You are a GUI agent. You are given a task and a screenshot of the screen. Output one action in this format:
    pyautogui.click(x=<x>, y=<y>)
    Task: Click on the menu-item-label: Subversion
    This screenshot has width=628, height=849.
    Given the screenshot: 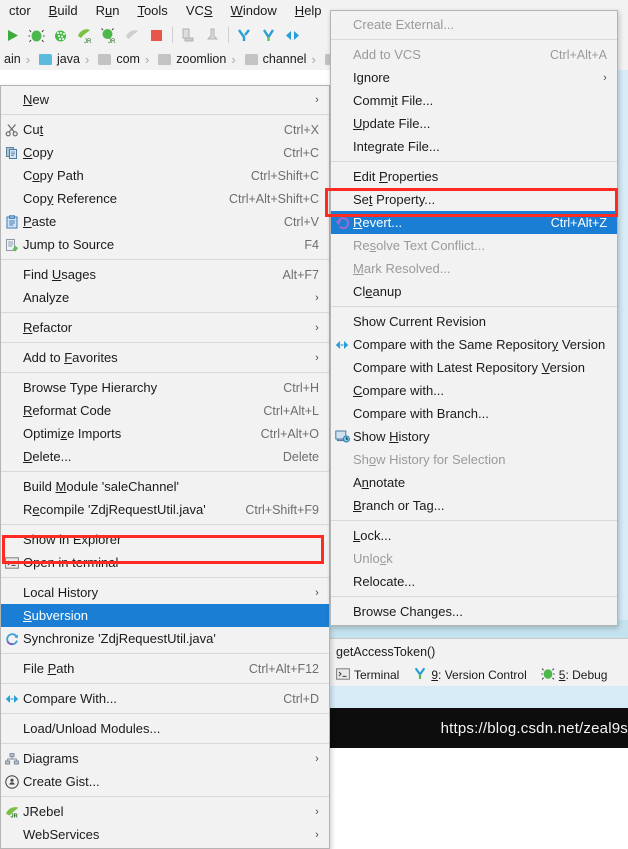 What is the action you would take?
    pyautogui.click(x=56, y=615)
    